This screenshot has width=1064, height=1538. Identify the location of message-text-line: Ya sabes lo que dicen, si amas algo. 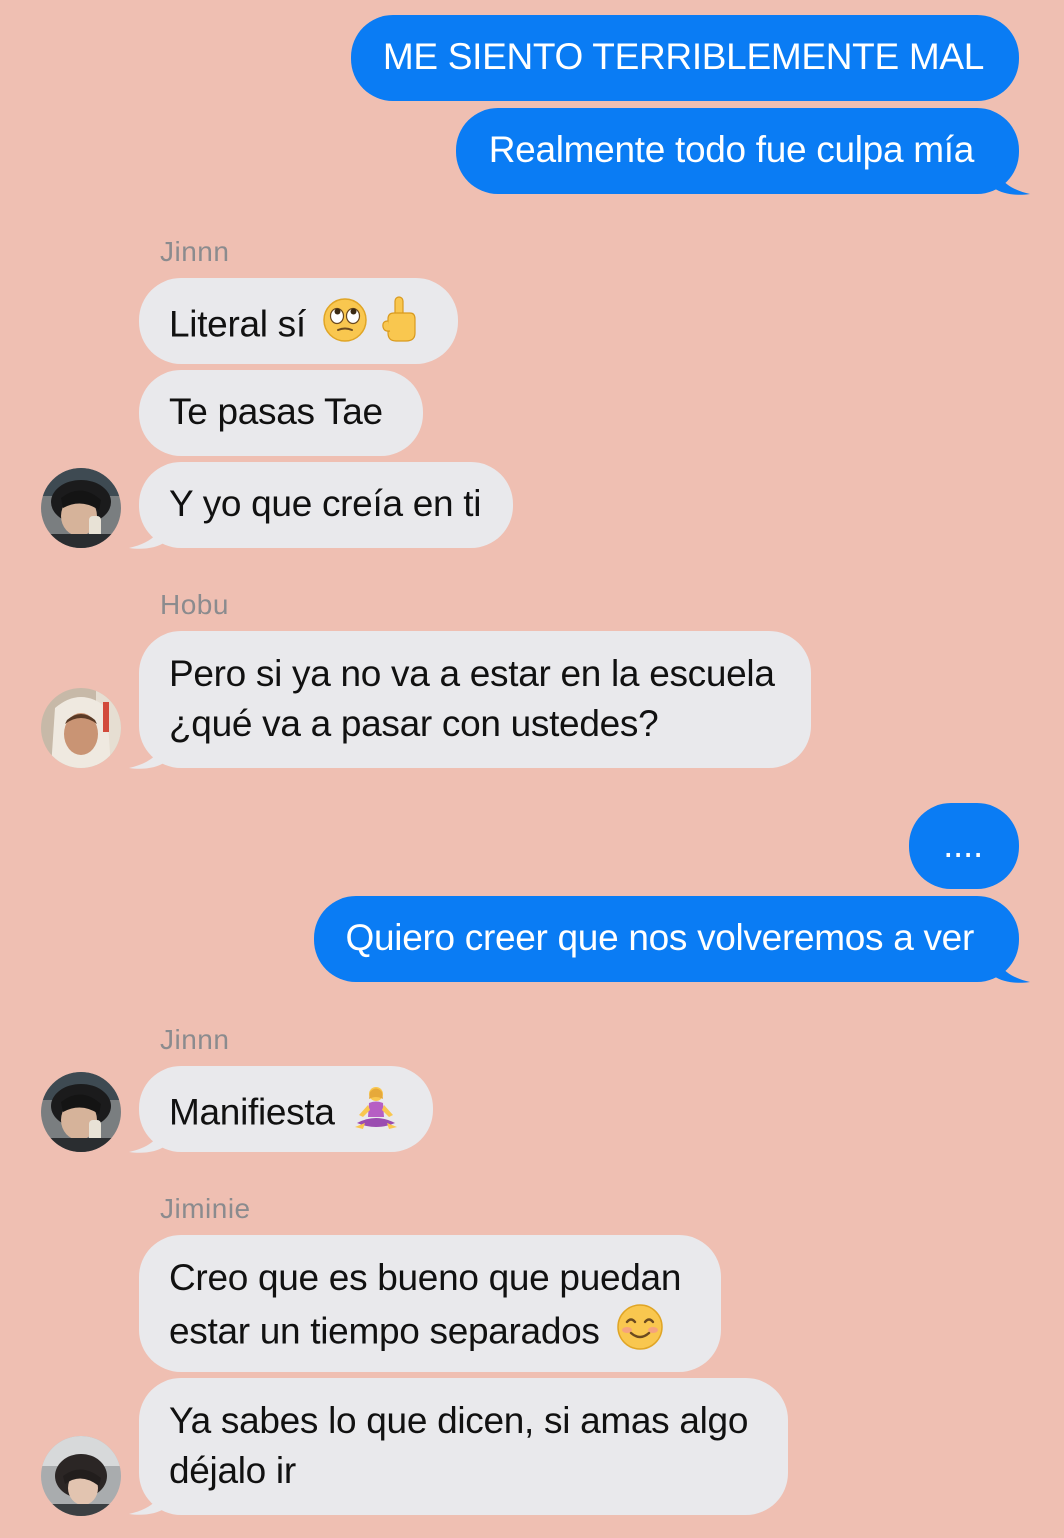
(459, 1420).